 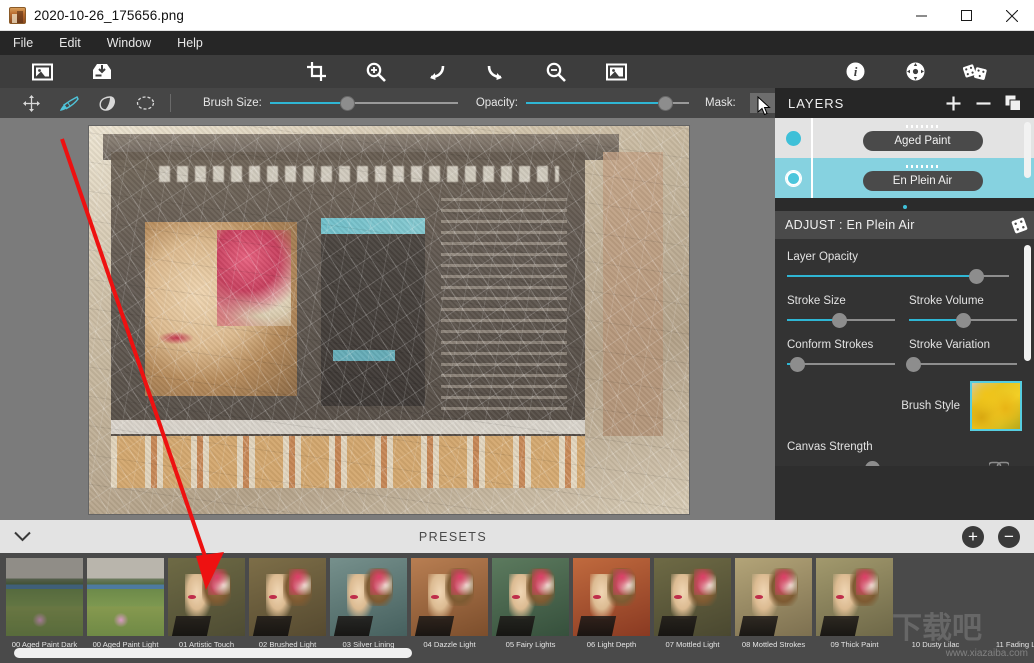 I want to click on info-icon: i, so click(x=855, y=71).